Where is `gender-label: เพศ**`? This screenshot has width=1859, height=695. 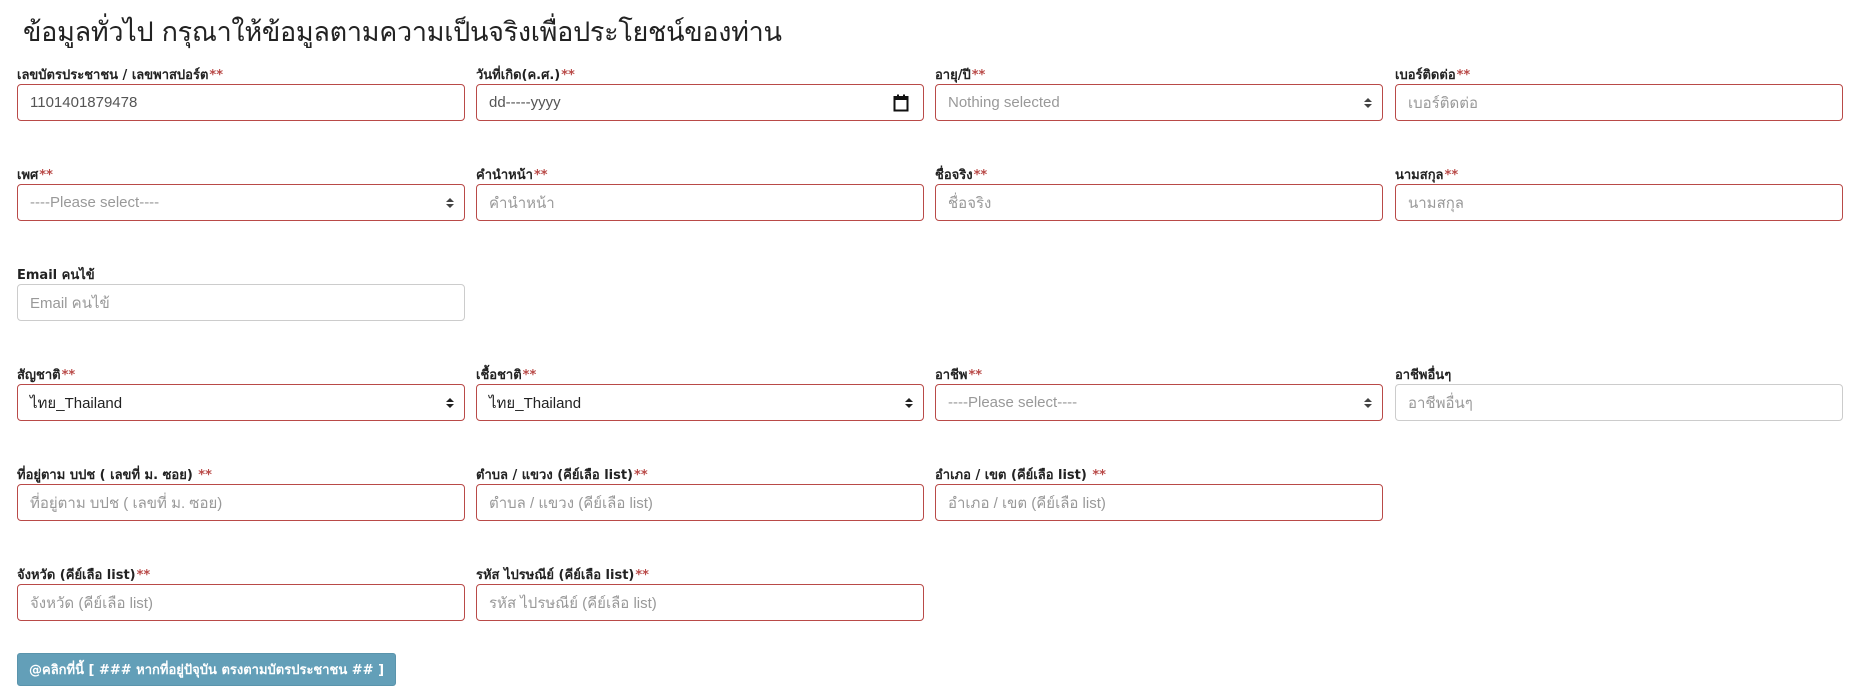
gender-label: เพศ** is located at coordinates (35, 175).